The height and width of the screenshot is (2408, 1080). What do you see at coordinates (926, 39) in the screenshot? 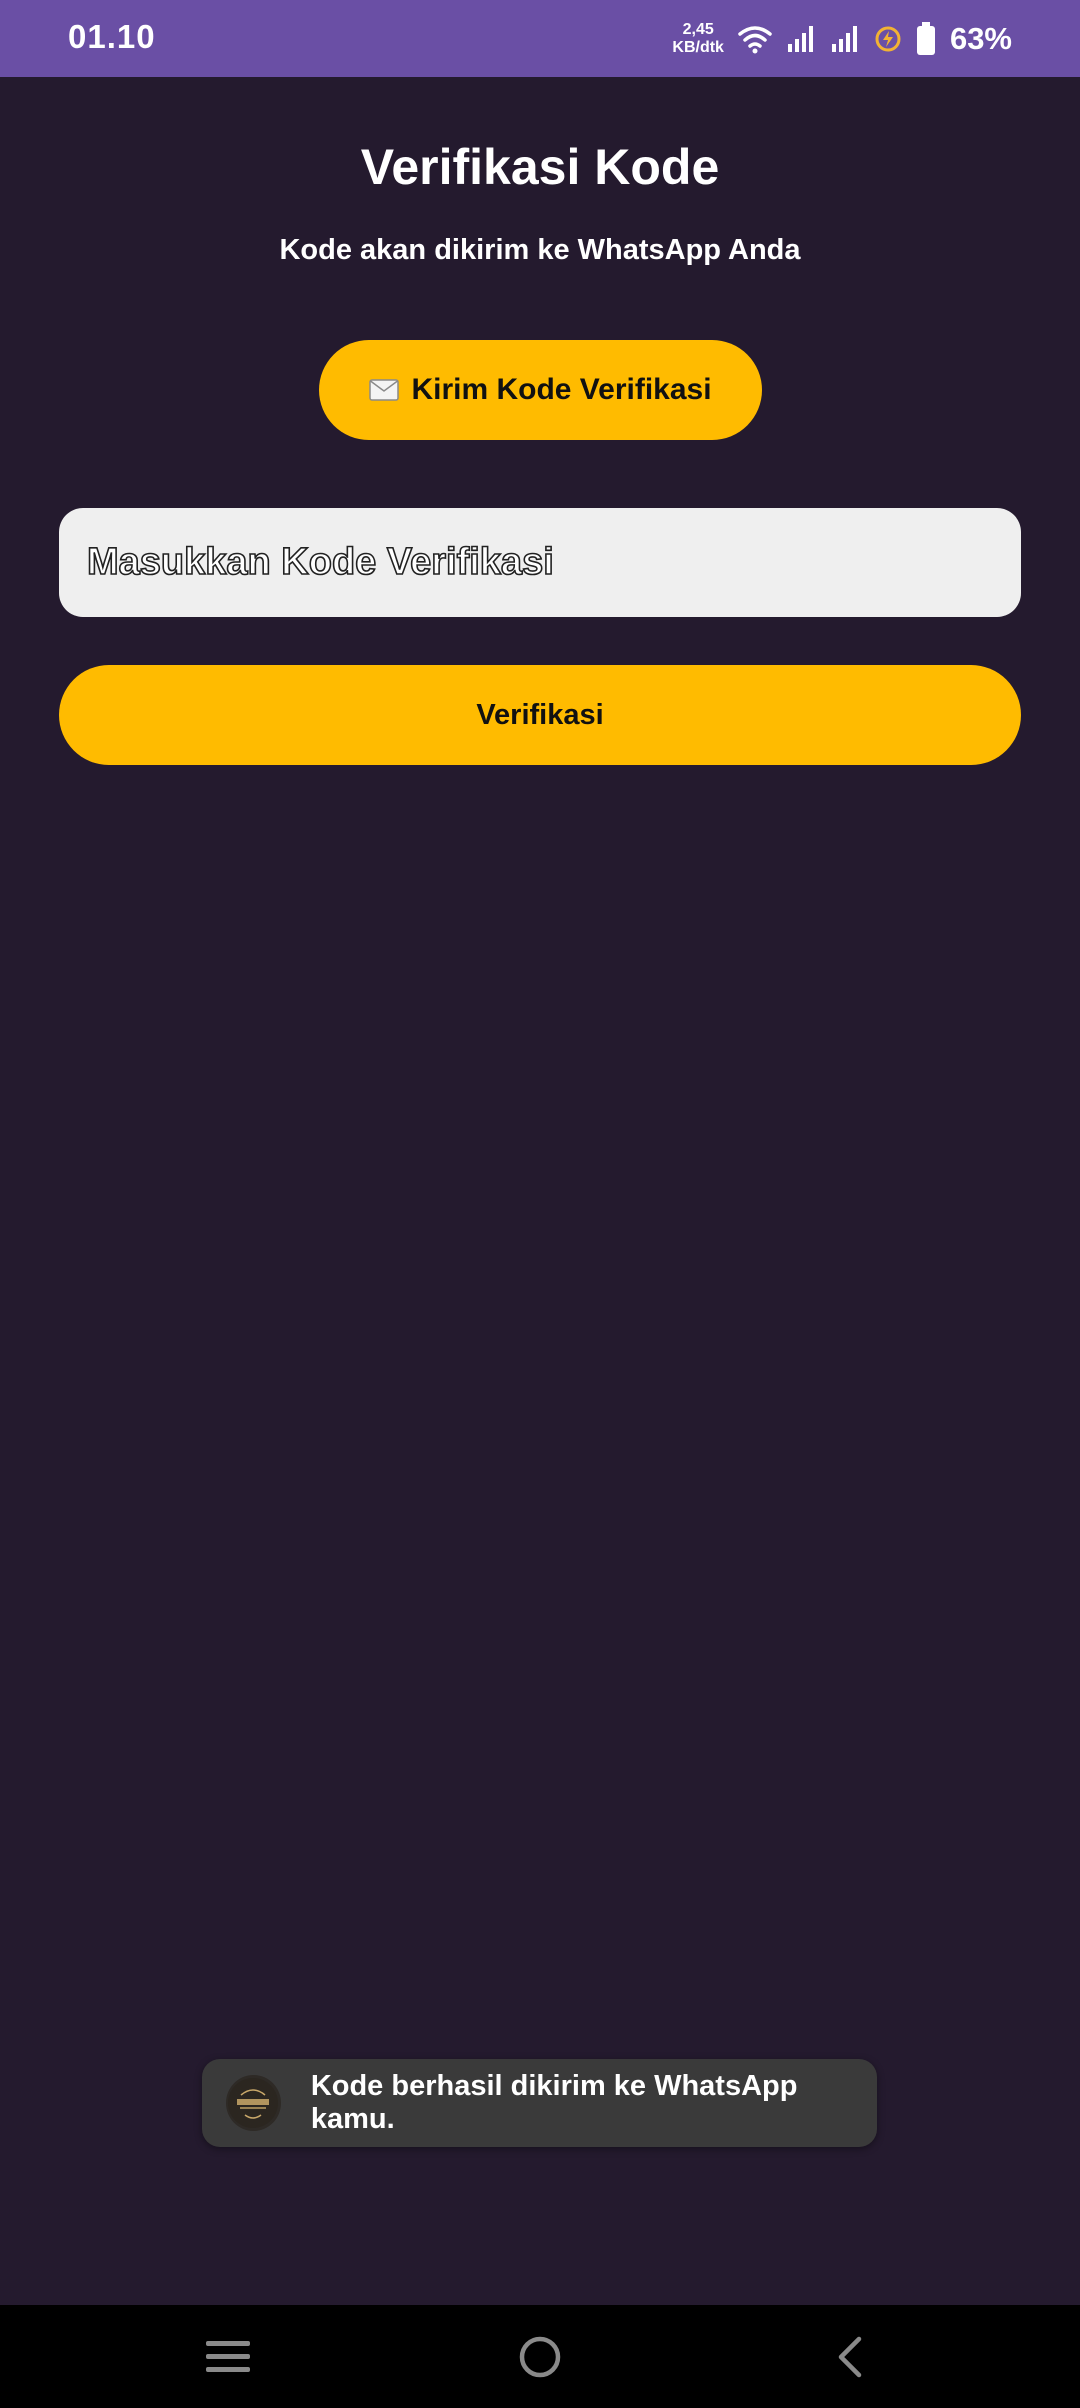
I see `battery-icon` at bounding box center [926, 39].